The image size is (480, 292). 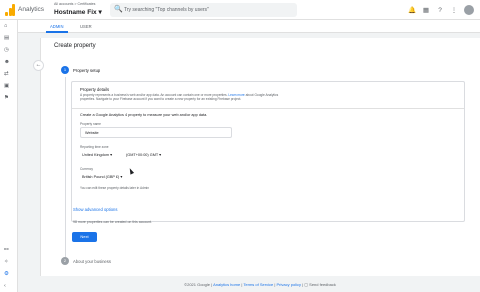 What do you see at coordinates (95, 209) in the screenshot?
I see `show-advanced-options-link: Show advanced options` at bounding box center [95, 209].